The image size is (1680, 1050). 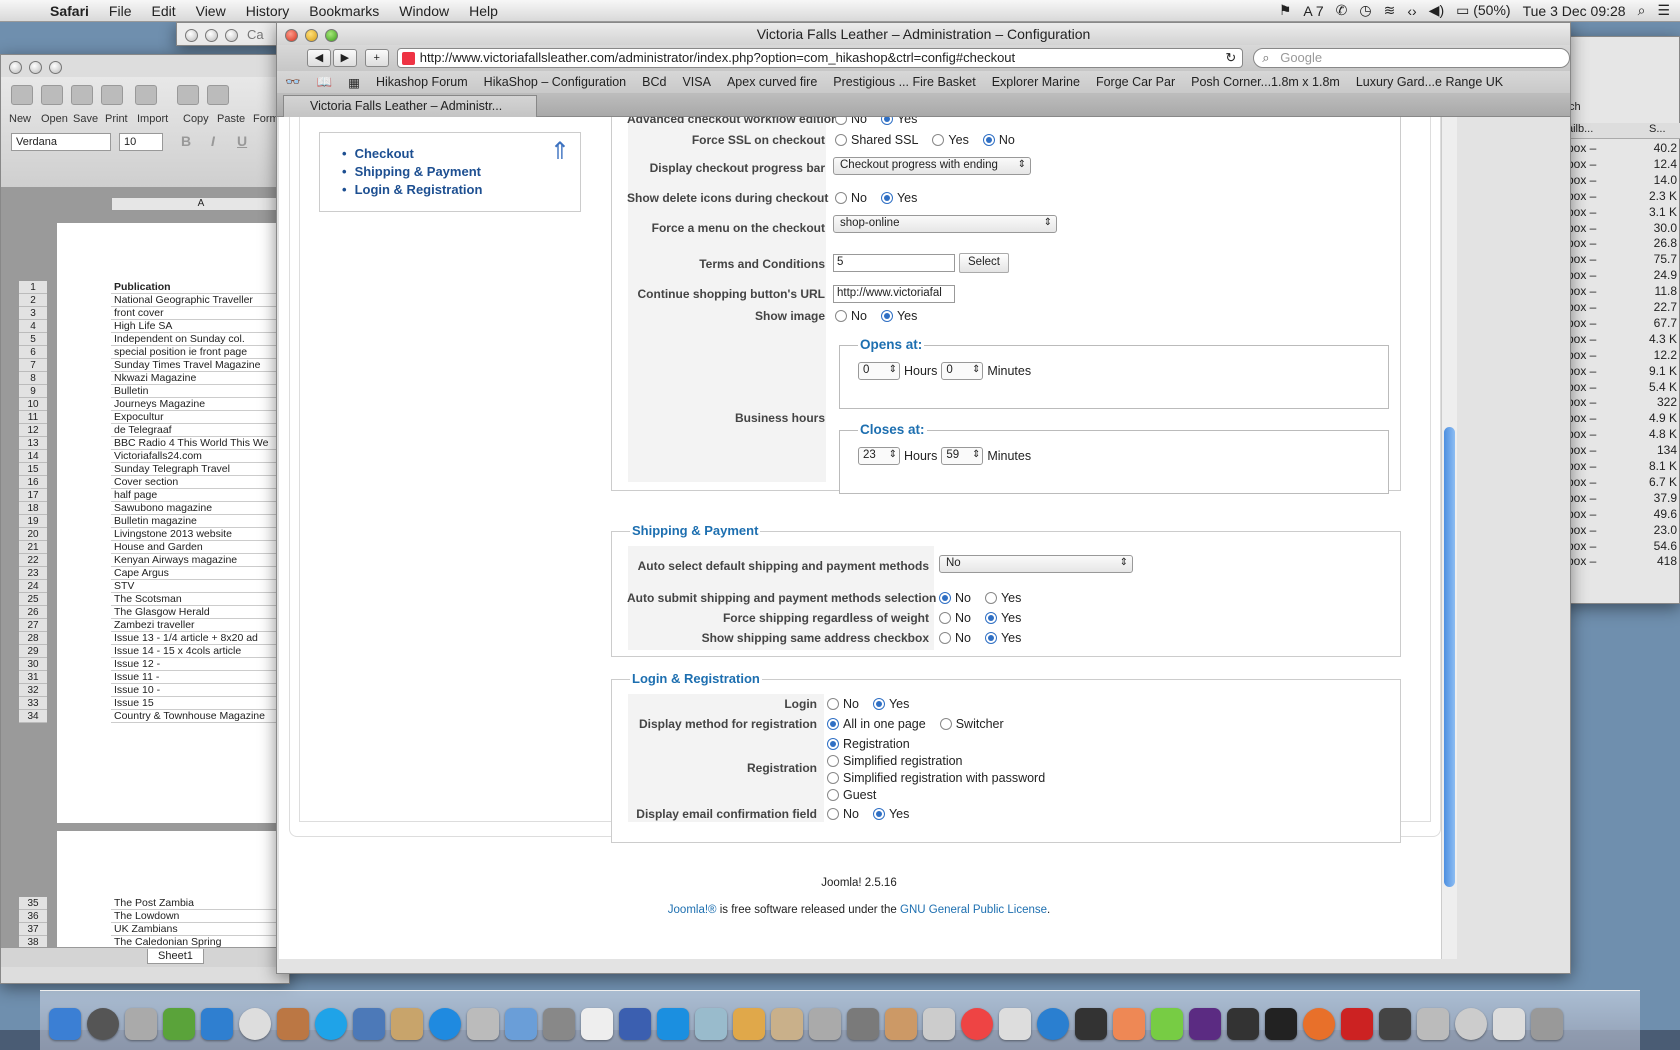 I want to click on bookmark-item: Hikashop Forum, so click(x=422, y=82).